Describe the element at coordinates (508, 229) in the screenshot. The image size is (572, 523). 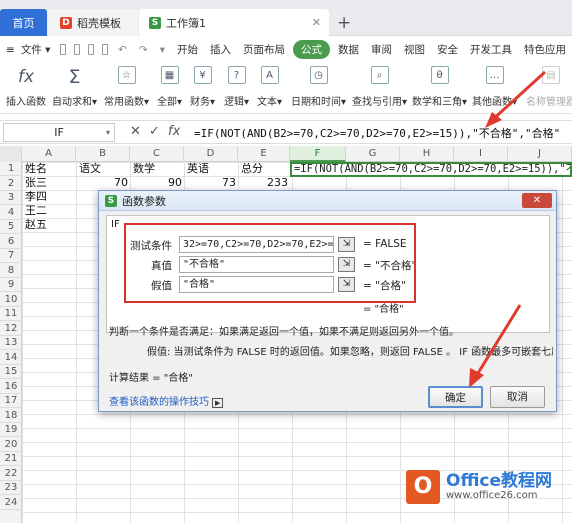
I see `annotation-arrows` at that location.